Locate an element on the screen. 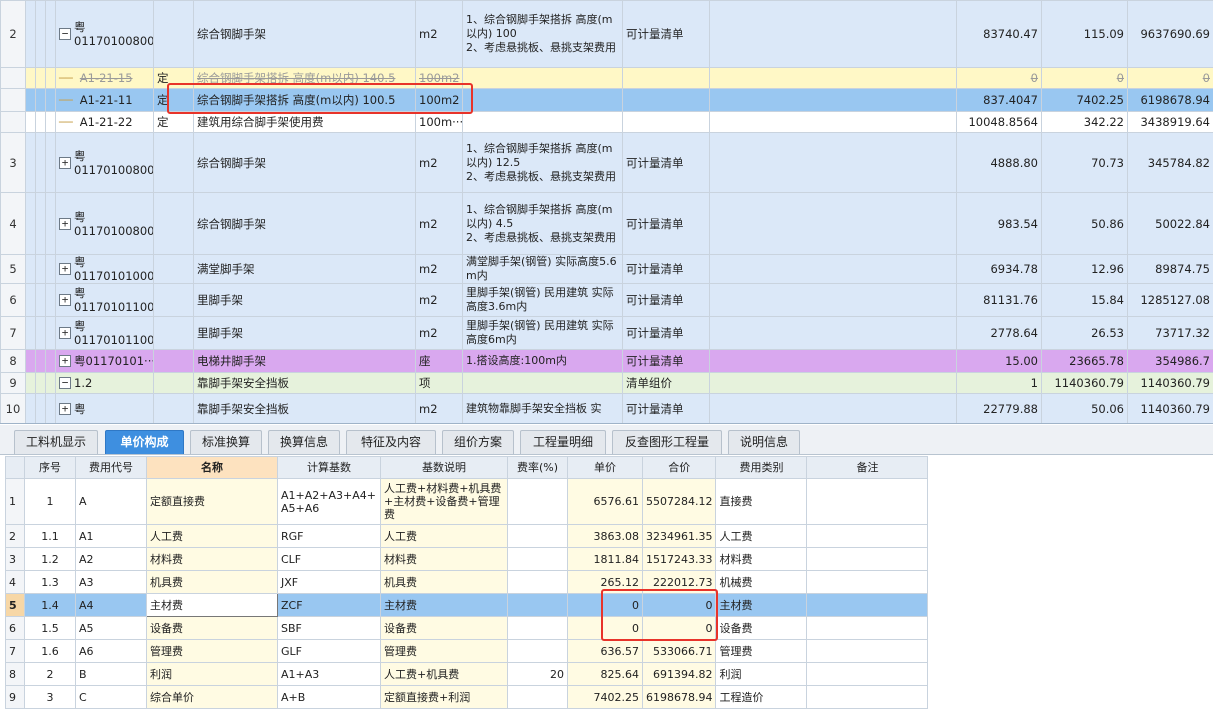 The height and width of the screenshot is (719, 1213). row-number: 10 is located at coordinates (13, 408).